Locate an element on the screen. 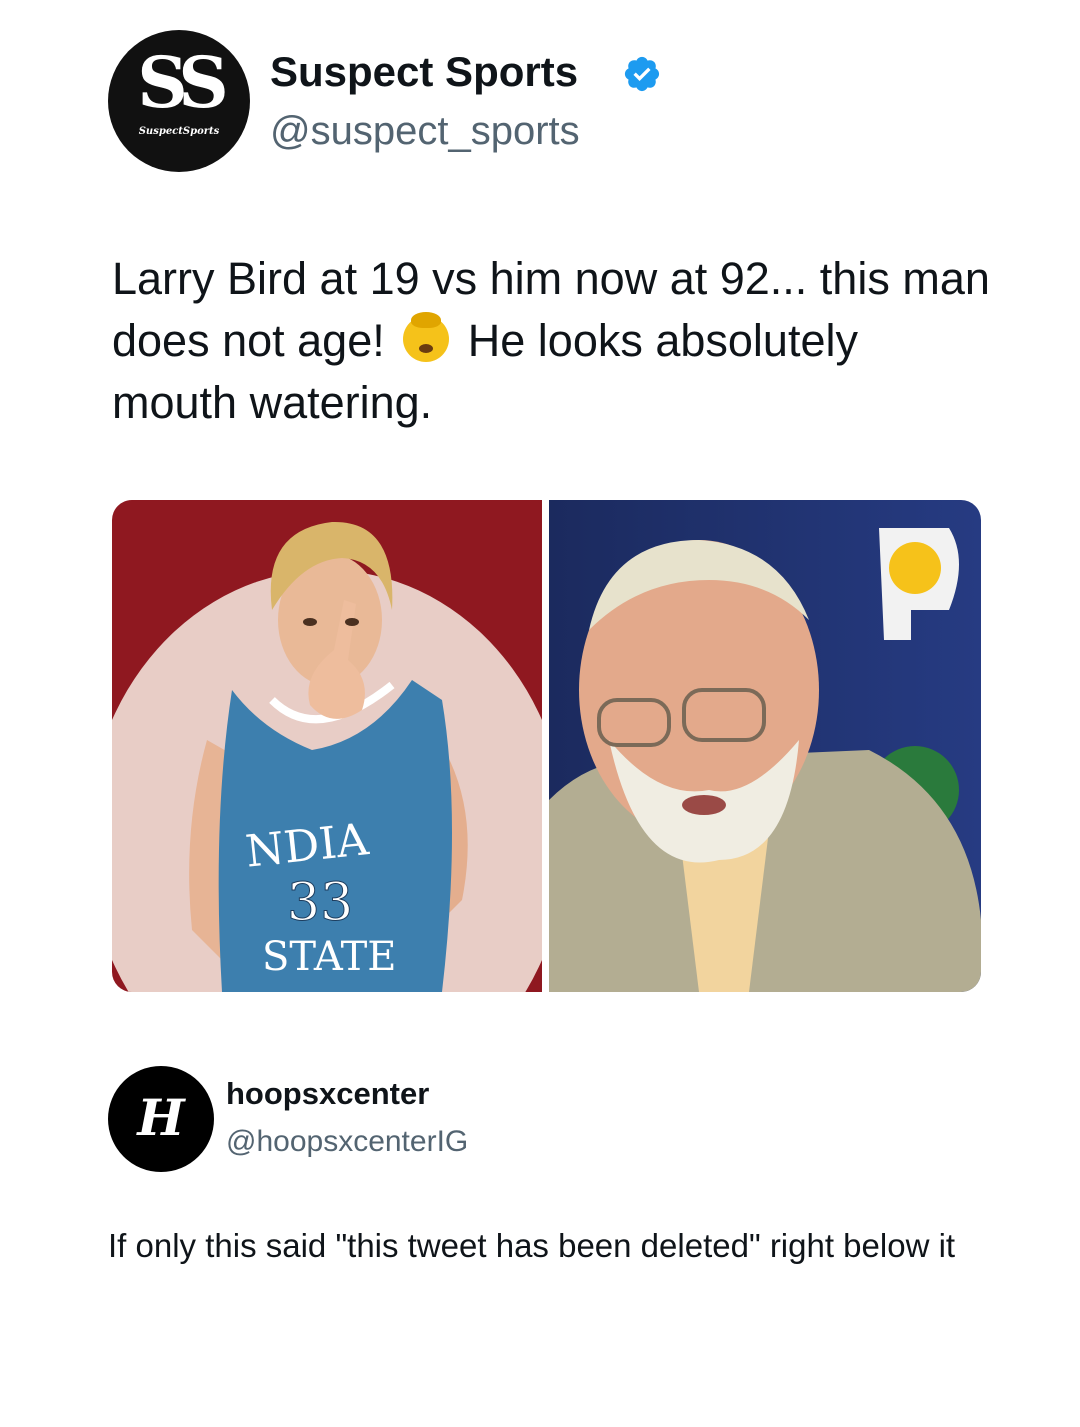 The width and height of the screenshot is (1080, 1427). tweet-image-old is located at coordinates (765, 746).